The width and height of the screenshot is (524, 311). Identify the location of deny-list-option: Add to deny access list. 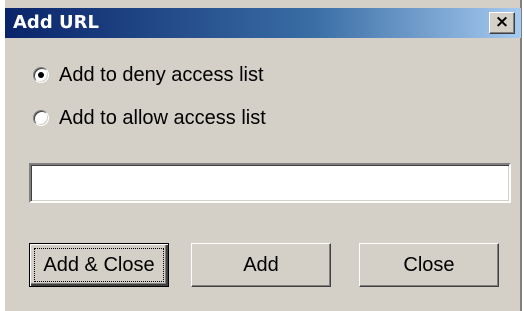
(148, 75).